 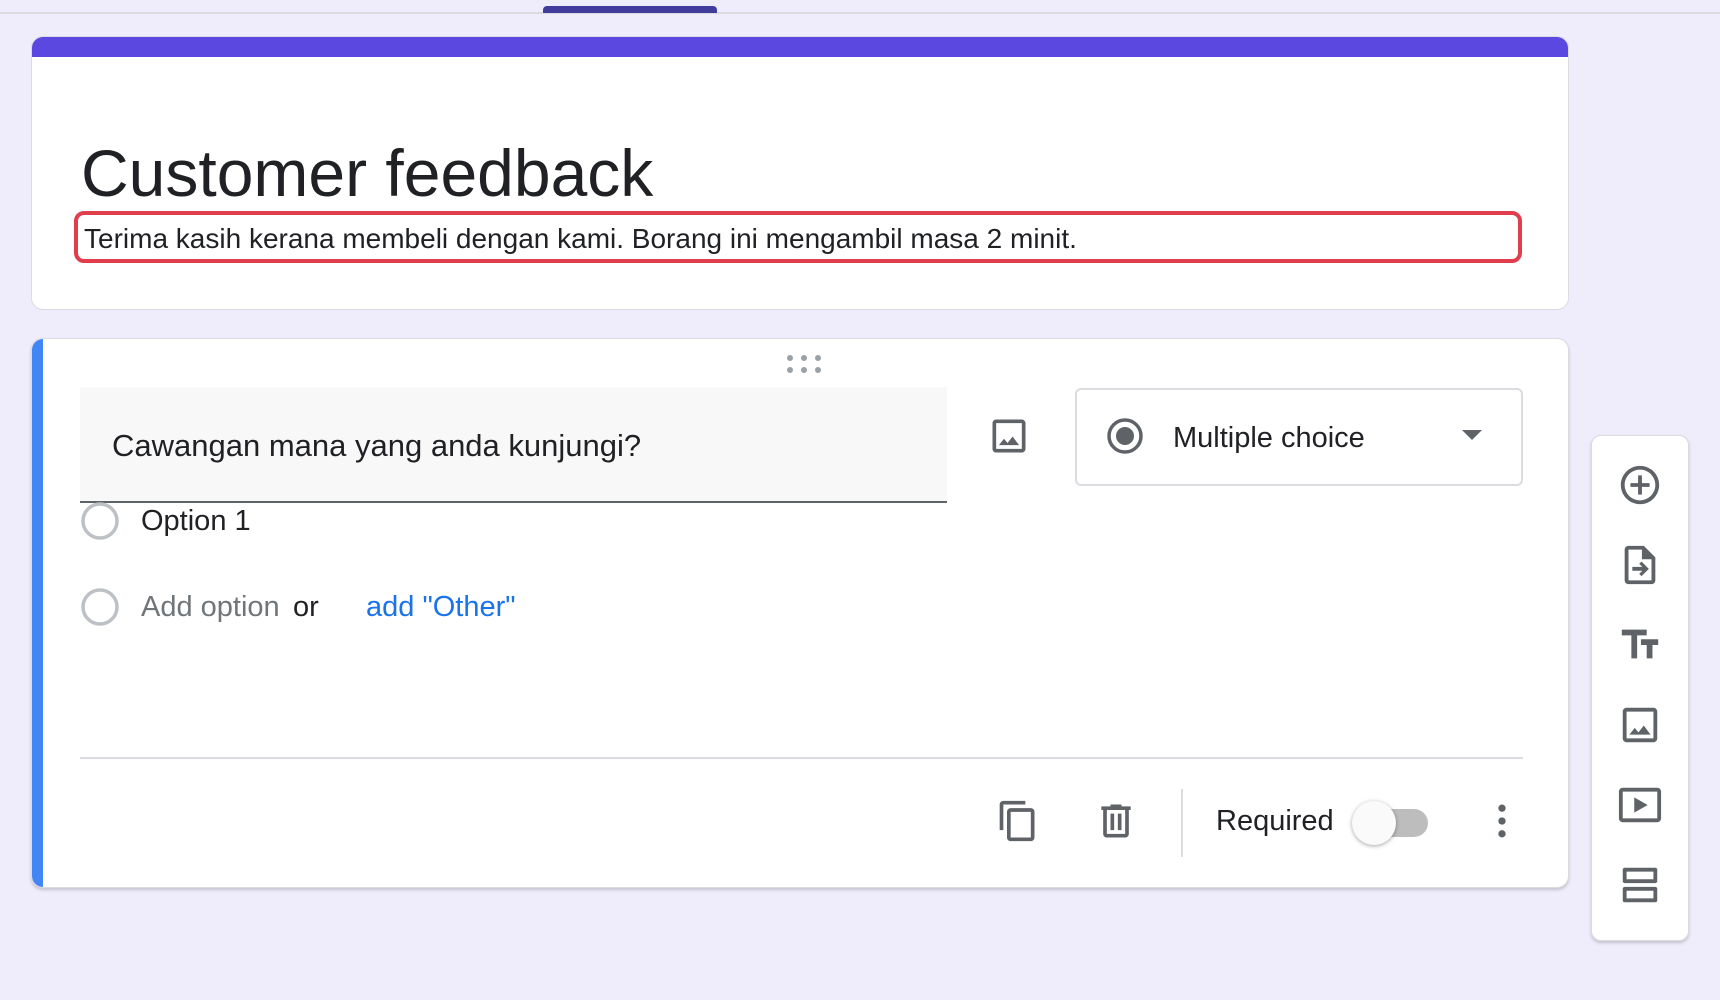 What do you see at coordinates (37, 613) in the screenshot?
I see `active-question-bar` at bounding box center [37, 613].